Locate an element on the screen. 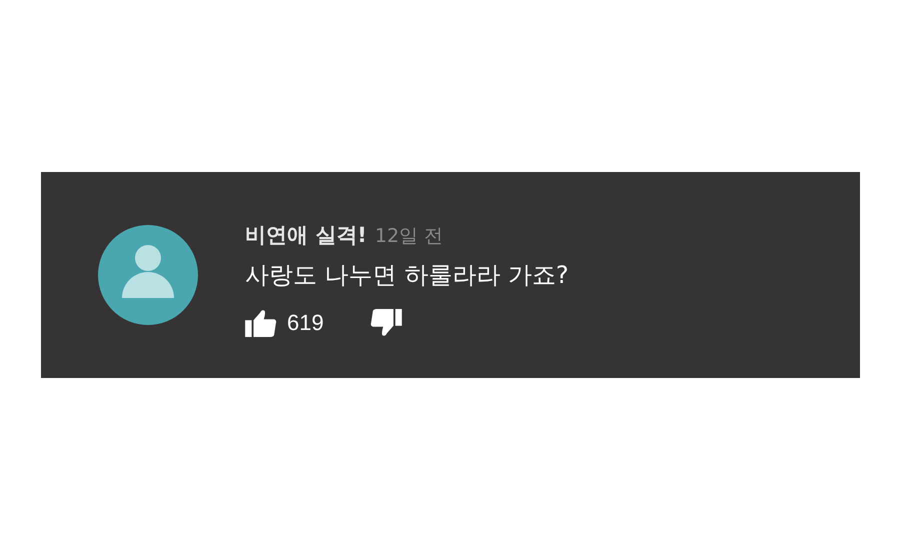 This screenshot has width=900, height=550. thumbs-down-icon is located at coordinates (386, 323).